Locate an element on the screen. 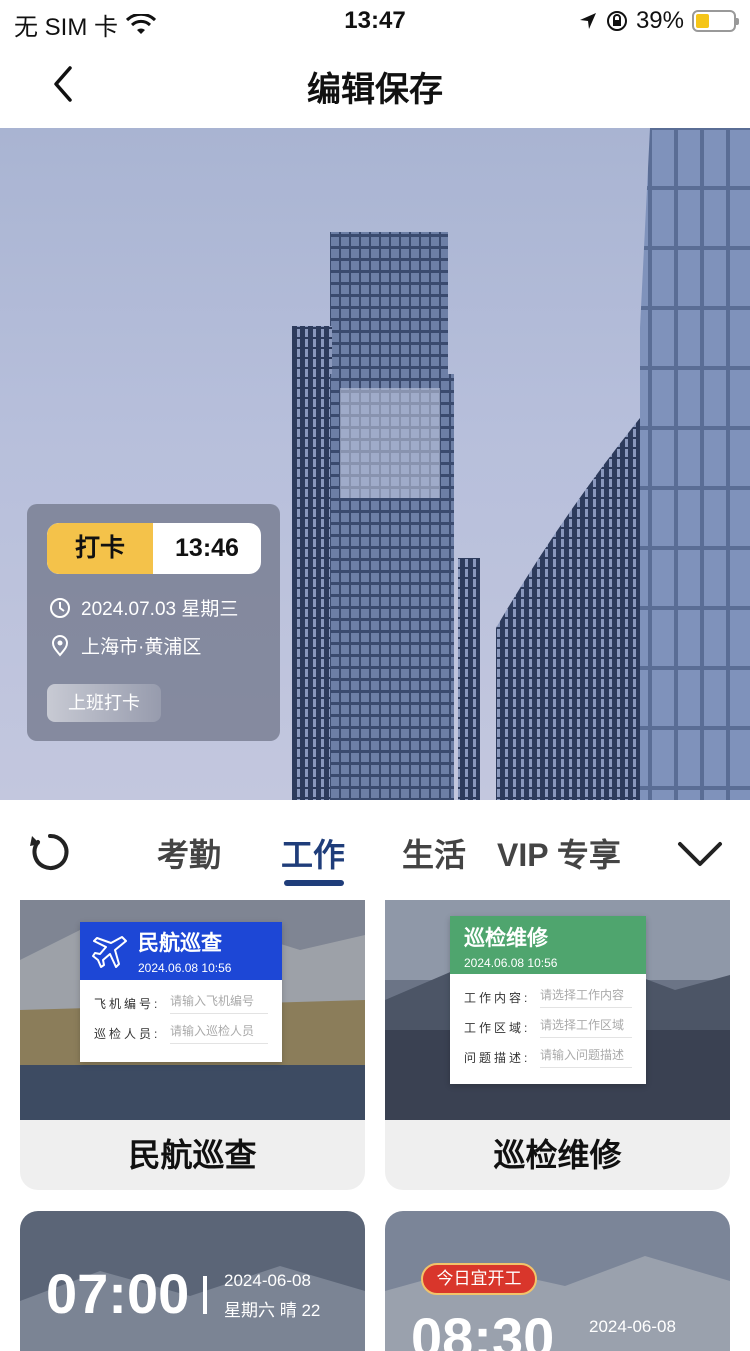 The image size is (750, 1351). field-row: 问题描述: 请输入问题描述 is located at coordinates (548, 1057).